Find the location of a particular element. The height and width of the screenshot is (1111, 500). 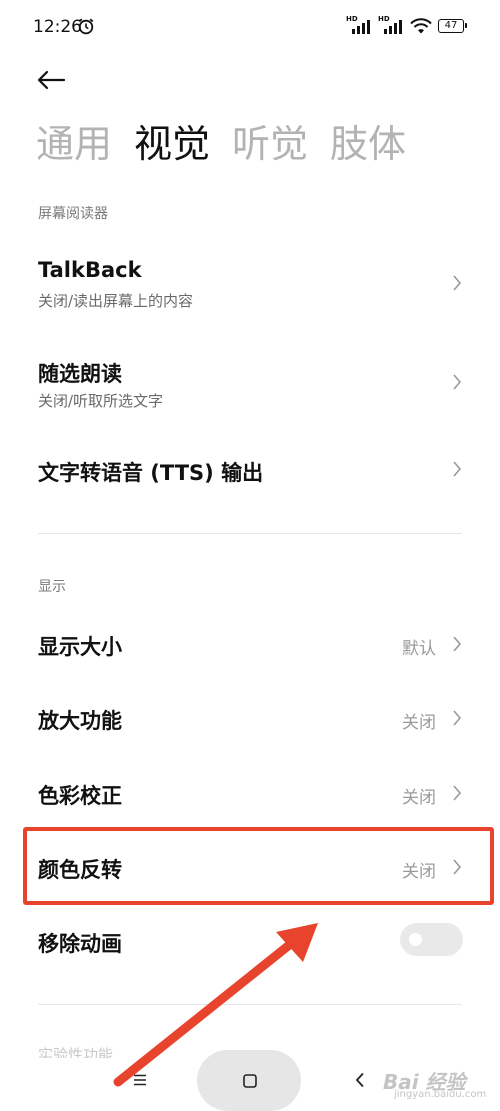

highlight-box is located at coordinates (258, 866).